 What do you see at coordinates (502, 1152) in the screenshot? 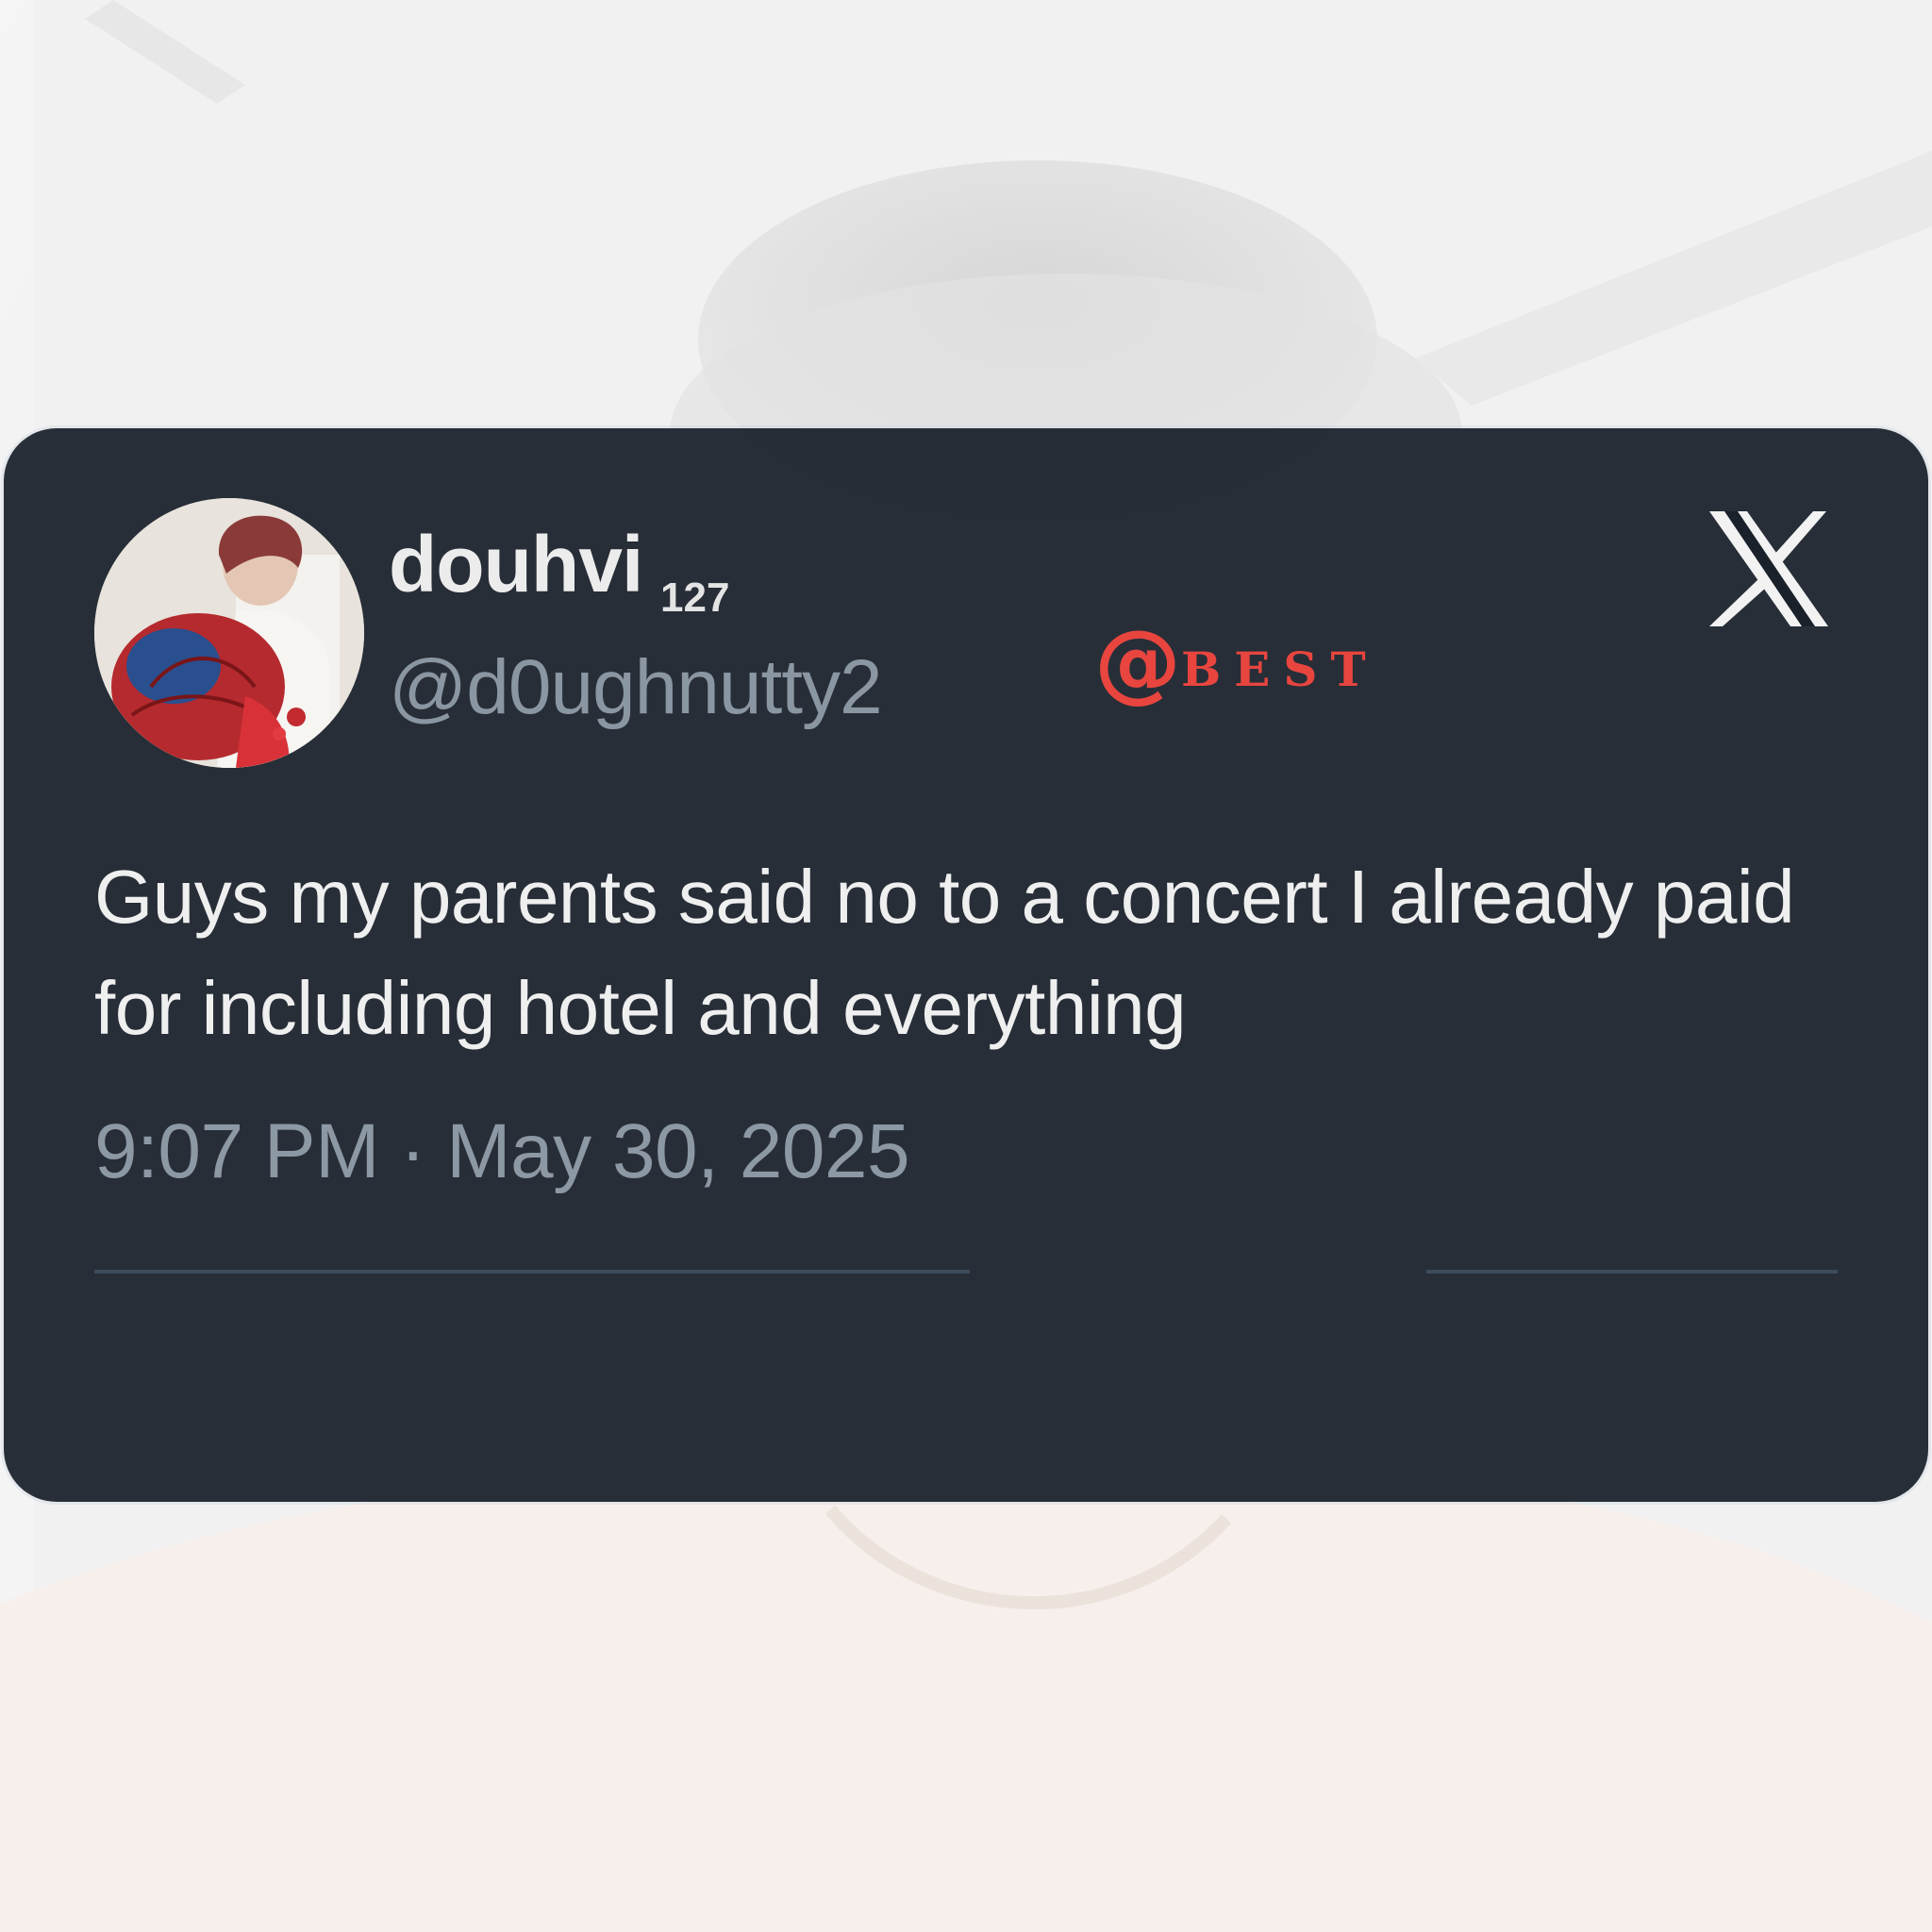
I see `tweet-timestamp: 9:07 PM · May 30, 2025` at bounding box center [502, 1152].